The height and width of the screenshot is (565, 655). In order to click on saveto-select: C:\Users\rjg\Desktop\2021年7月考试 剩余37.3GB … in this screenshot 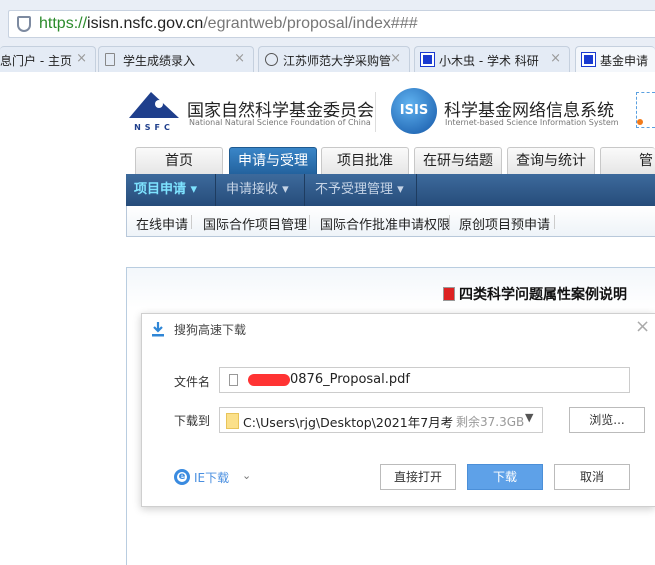, I will do `click(381, 420)`.